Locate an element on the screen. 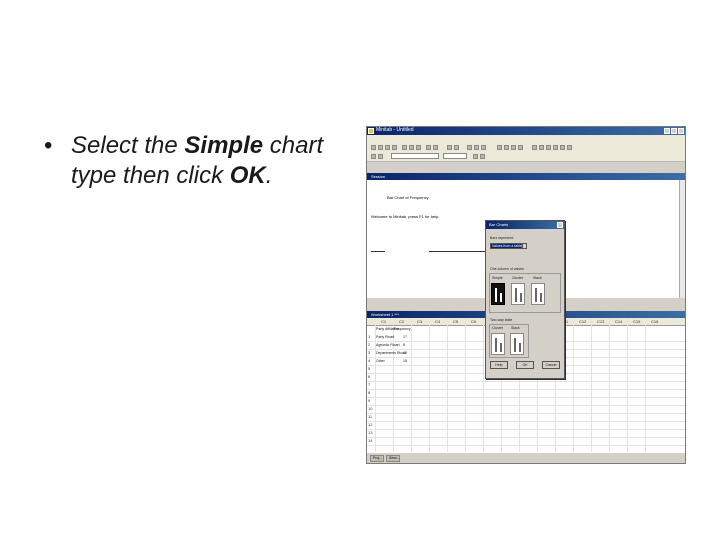 Image resolution: width=720 pixels, height=540 pixels. bars-represent-label: Bars represent: is located at coordinates (502, 238).